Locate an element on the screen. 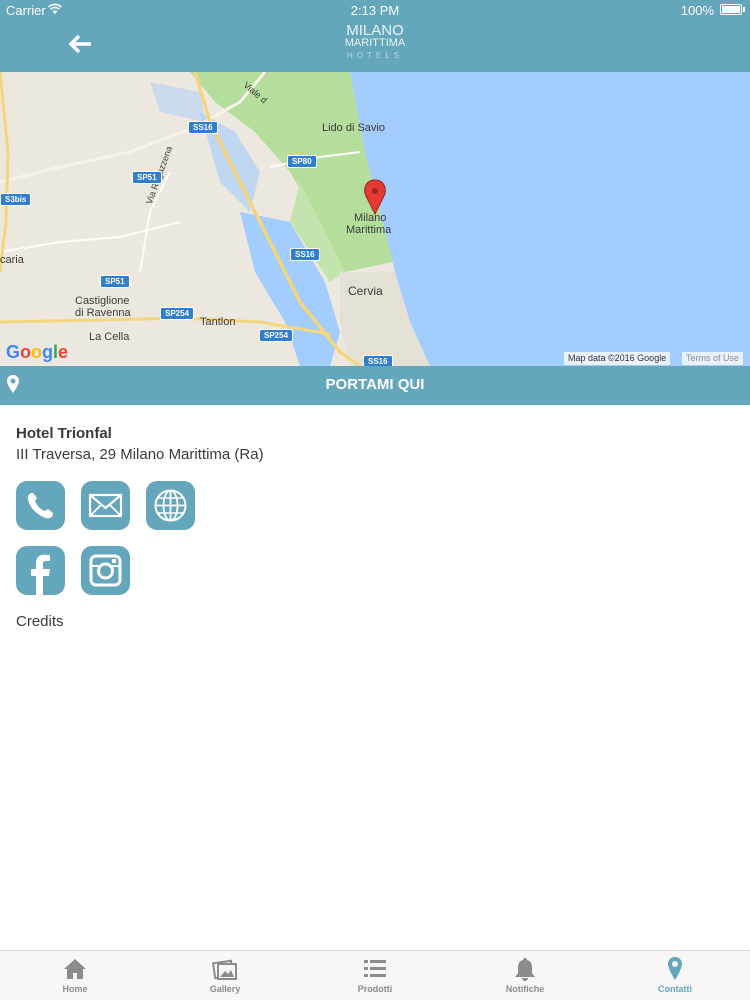 The height and width of the screenshot is (1001, 750). tab-label: Prodotti is located at coordinates (375, 989).